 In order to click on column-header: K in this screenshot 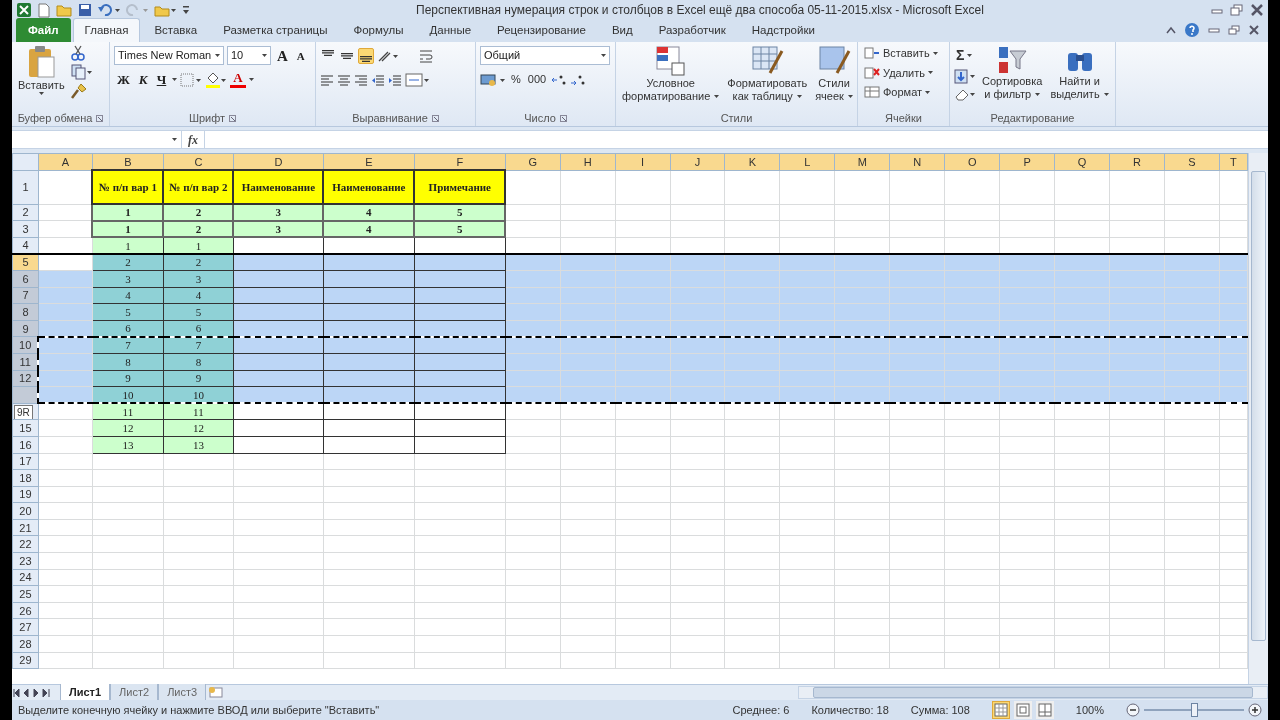, I will do `click(752, 162)`.